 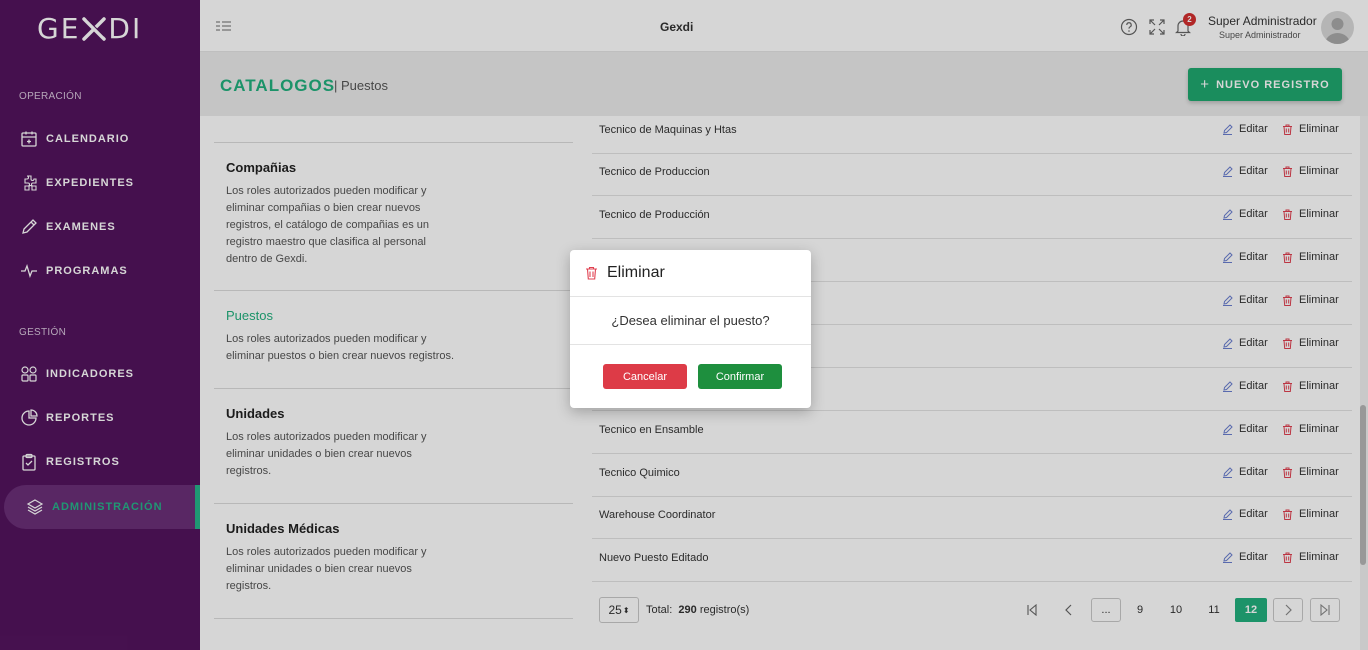 What do you see at coordinates (636, 272) in the screenshot?
I see `modal-title: Eliminar` at bounding box center [636, 272].